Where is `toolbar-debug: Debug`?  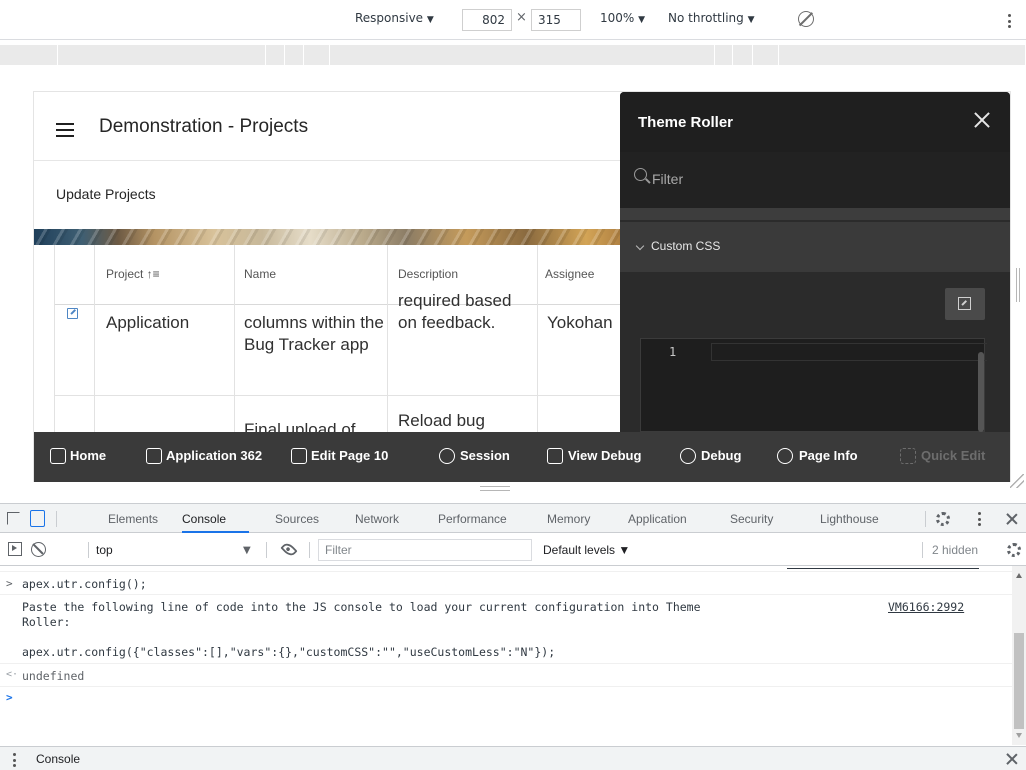 toolbar-debug: Debug is located at coordinates (721, 455).